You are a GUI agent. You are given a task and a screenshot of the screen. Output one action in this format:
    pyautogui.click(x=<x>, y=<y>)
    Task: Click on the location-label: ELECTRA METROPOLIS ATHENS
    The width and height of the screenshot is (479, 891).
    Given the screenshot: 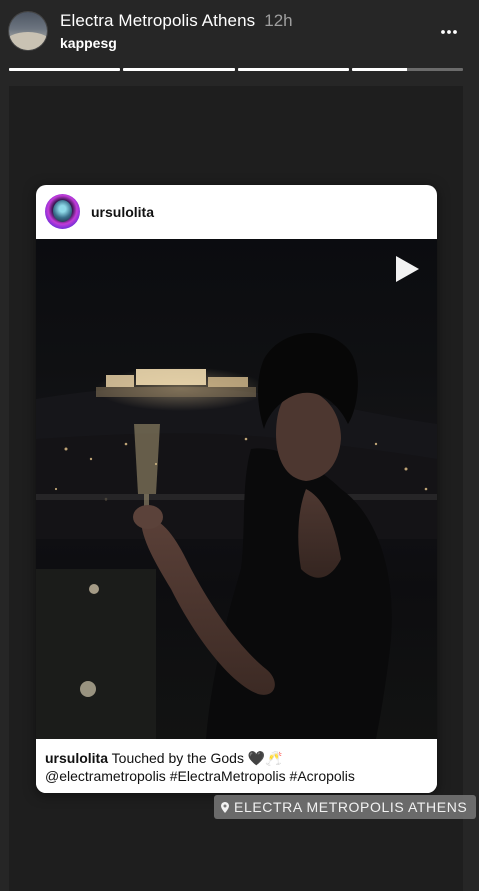 What is the action you would take?
    pyautogui.click(x=351, y=807)
    